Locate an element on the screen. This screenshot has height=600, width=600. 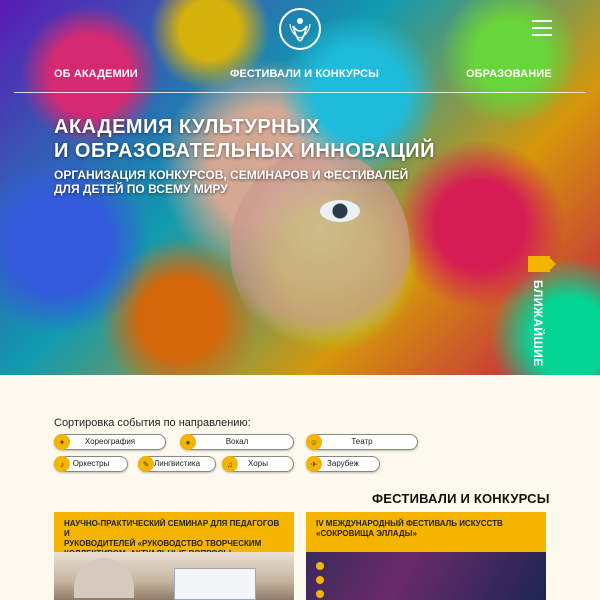
filter-theater: ☺ Театр is located at coordinates (362, 442).